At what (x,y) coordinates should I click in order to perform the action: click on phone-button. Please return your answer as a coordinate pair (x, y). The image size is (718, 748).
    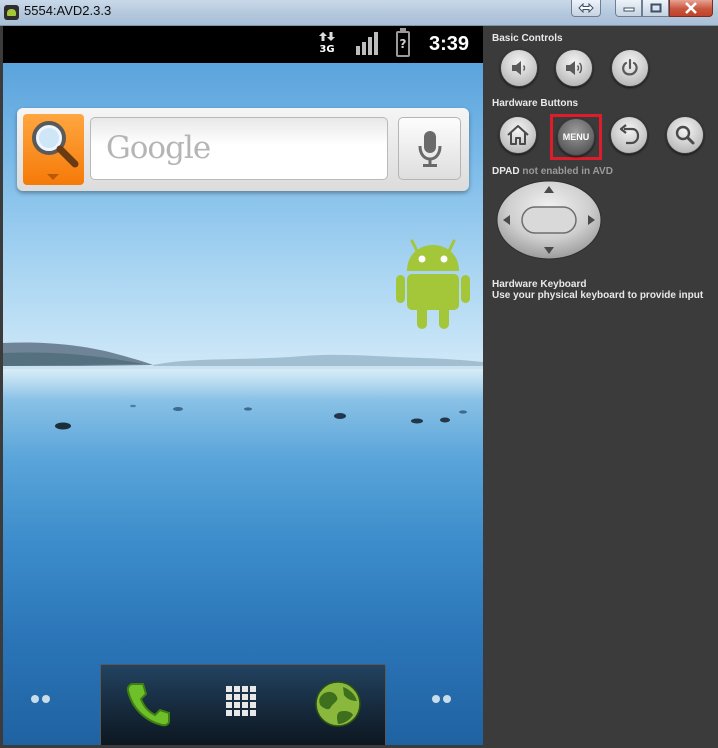
    Looking at the image, I should click on (148, 704).